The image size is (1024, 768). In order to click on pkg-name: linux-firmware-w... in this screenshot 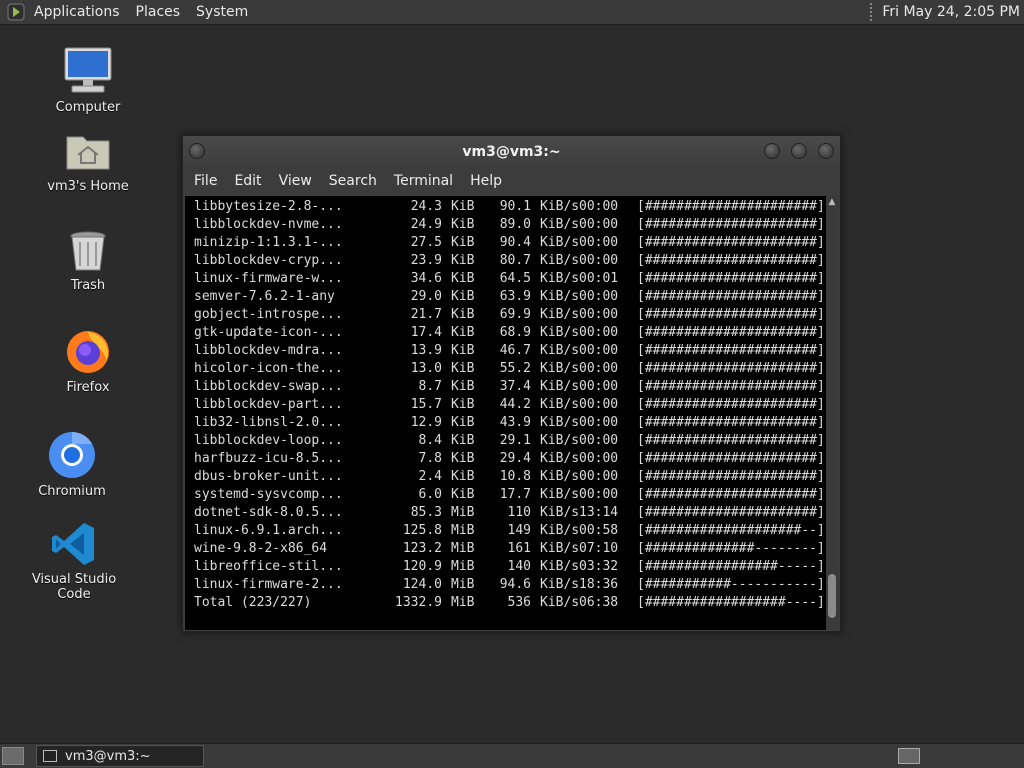, I will do `click(268, 278)`.